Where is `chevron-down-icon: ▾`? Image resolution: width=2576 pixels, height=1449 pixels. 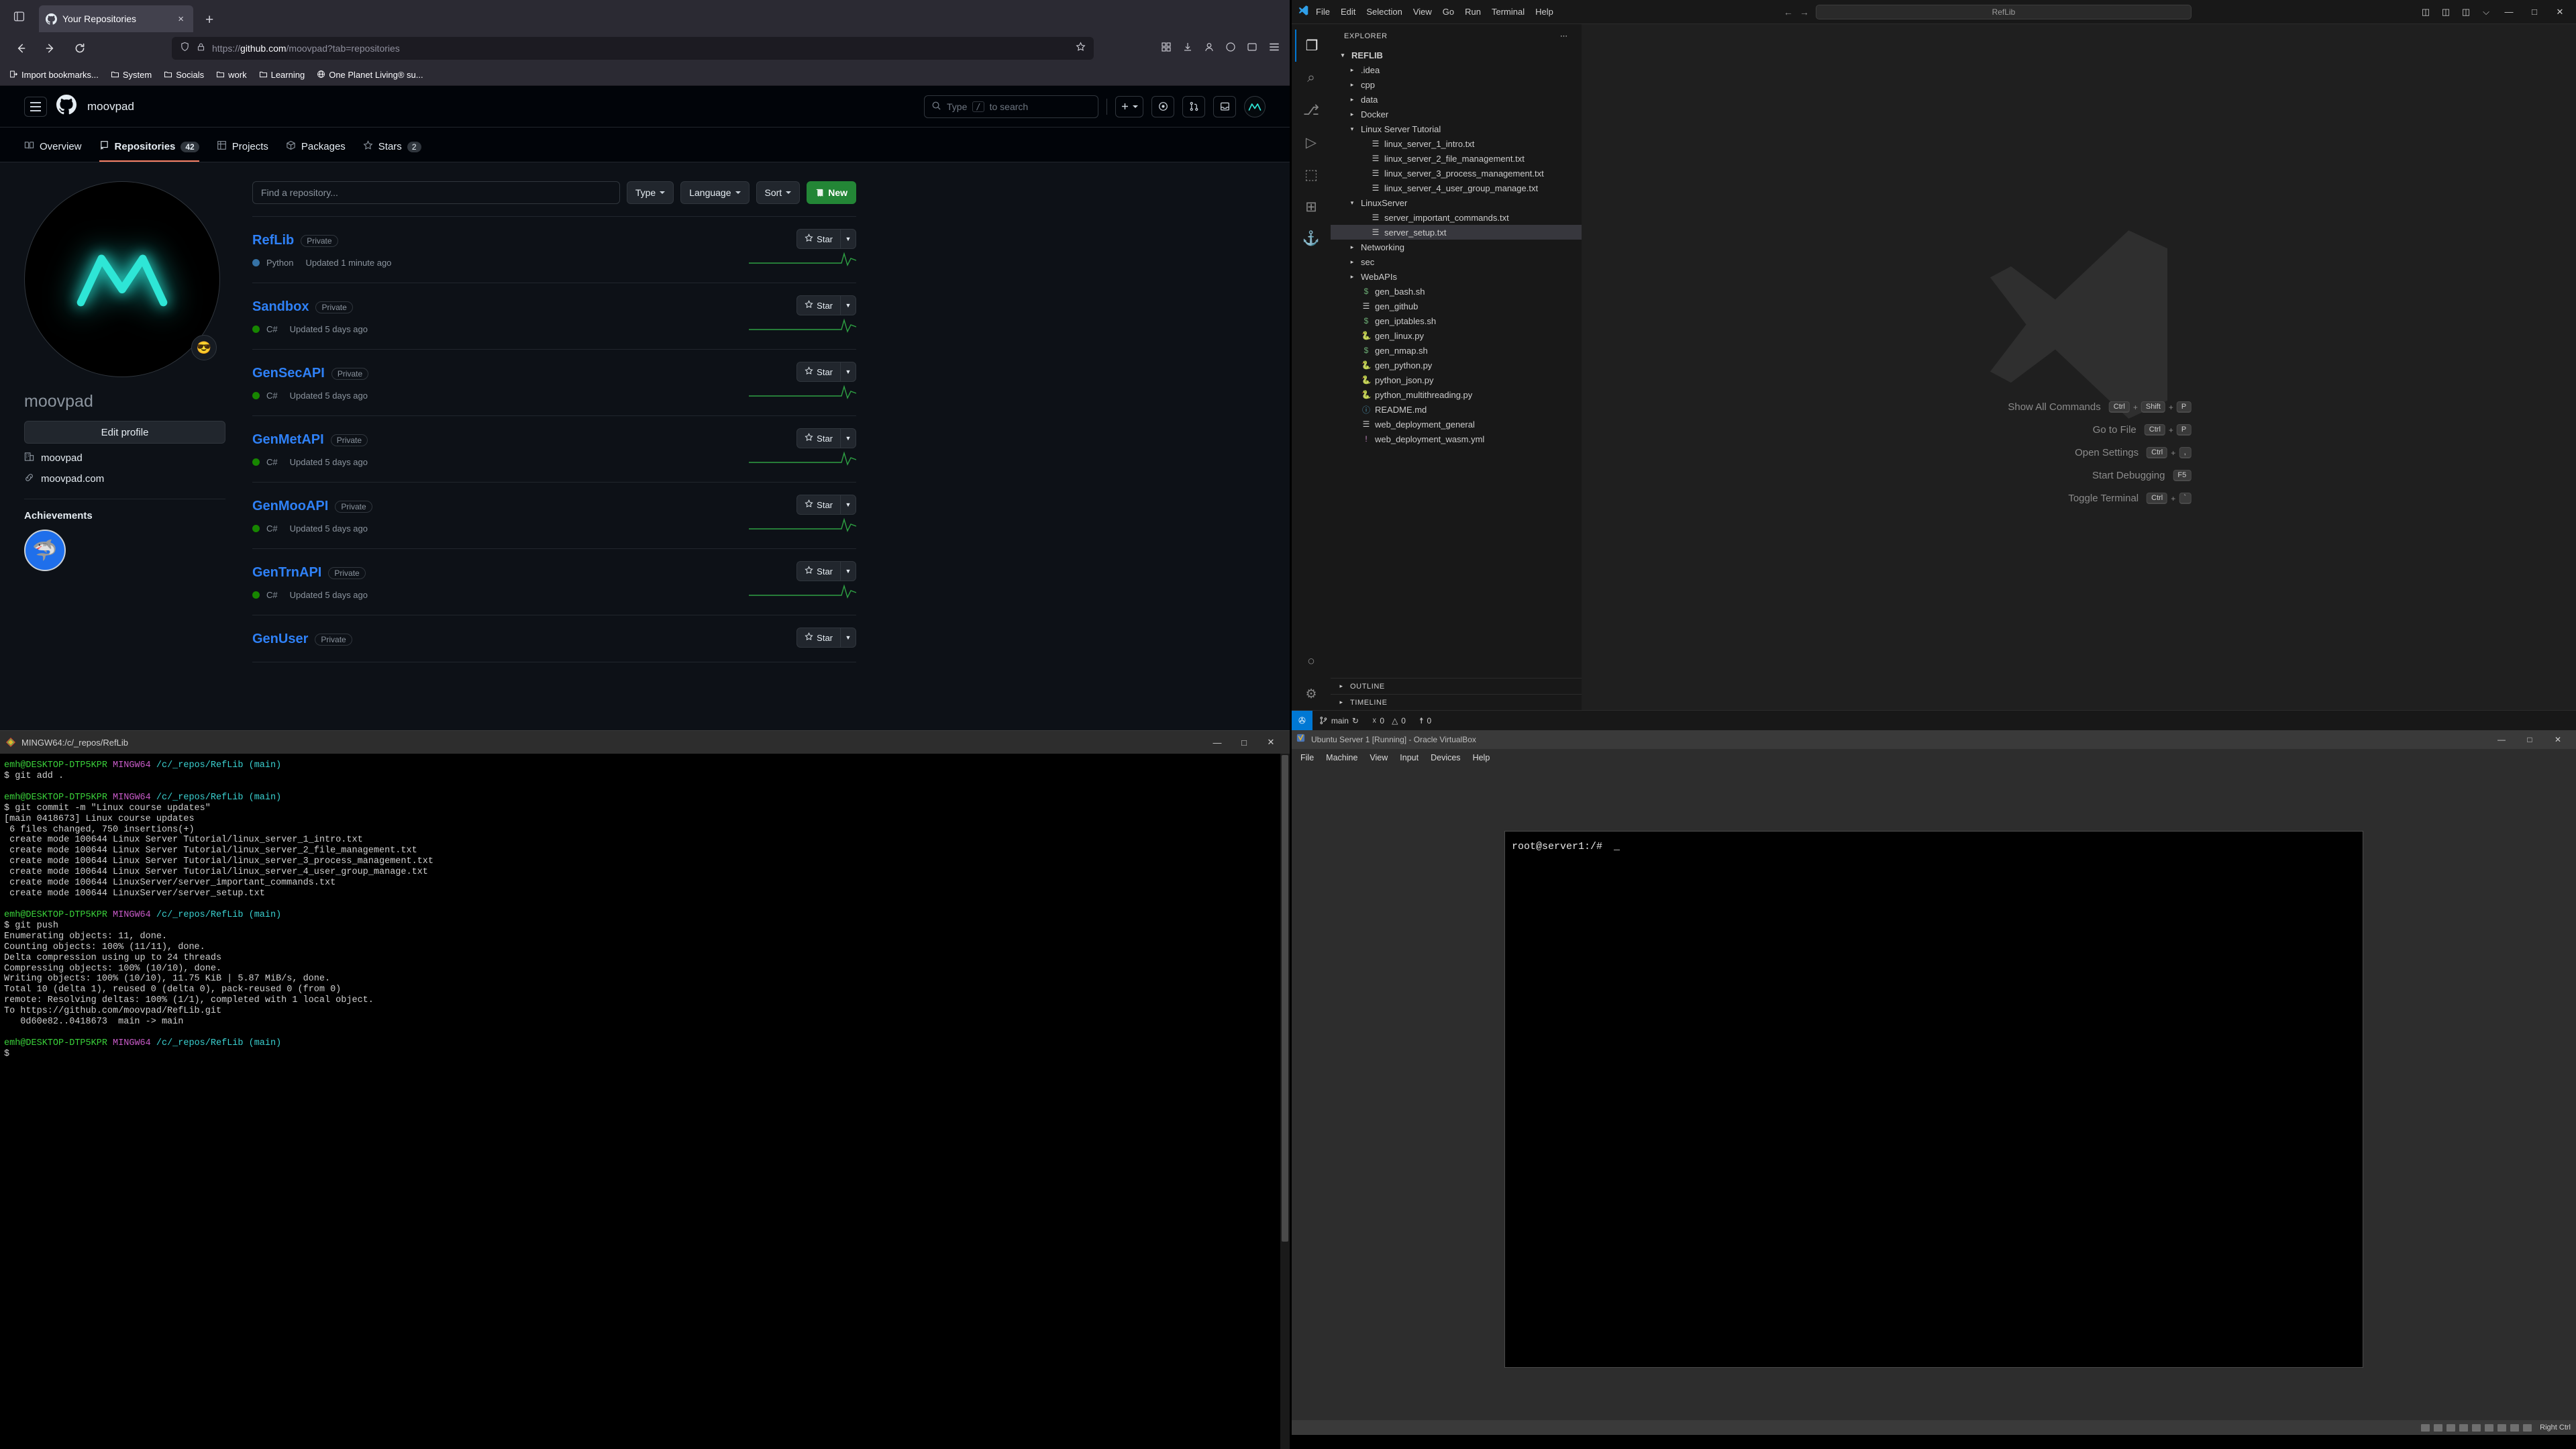
chevron-down-icon: ▾ is located at coordinates (1352, 203).